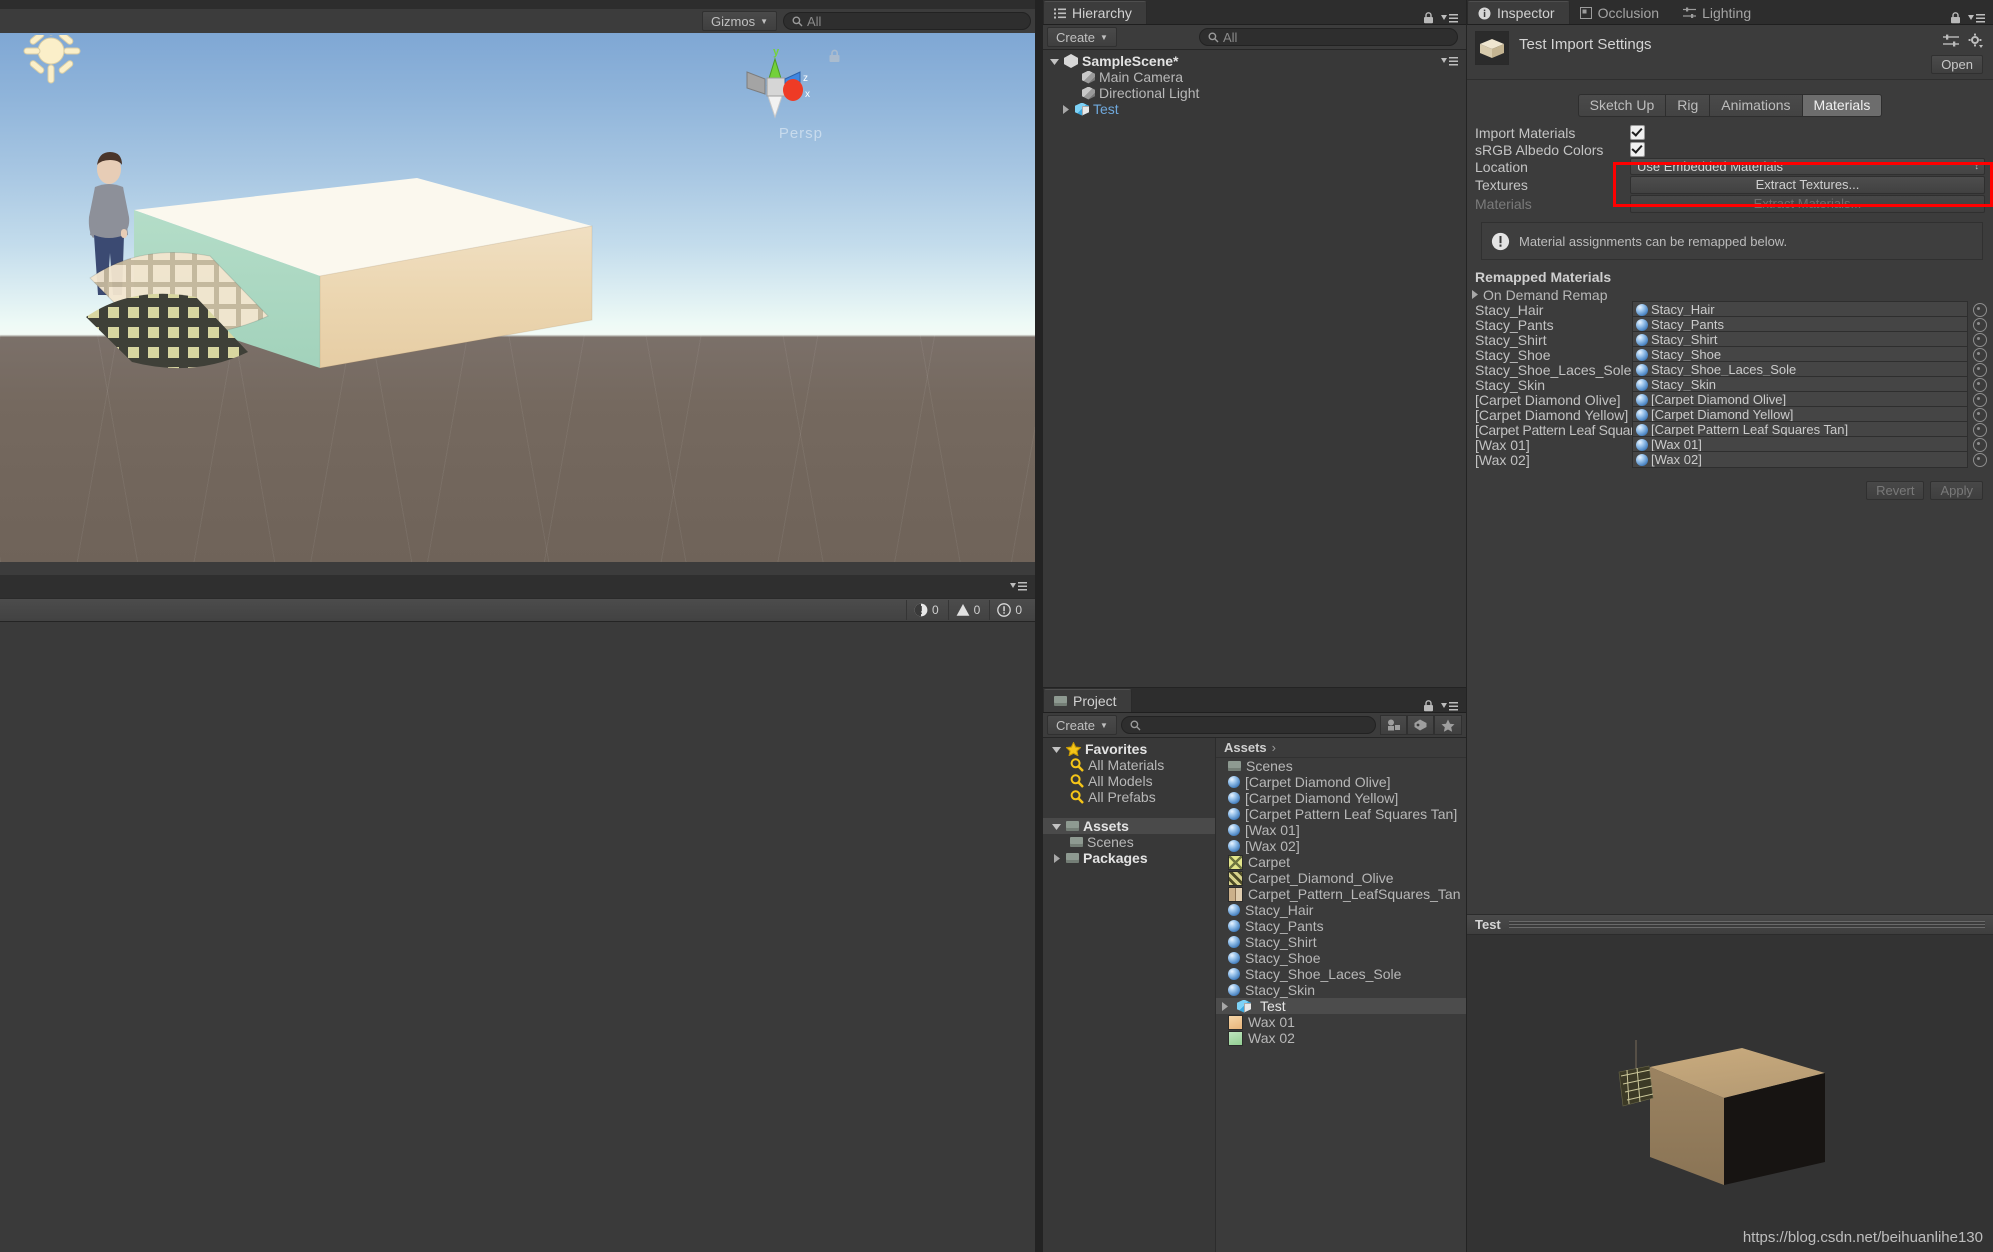 The width and height of the screenshot is (1993, 1252). Describe the element at coordinates (1518, 12) in the screenshot. I see `tab-inspector: Inspector` at that location.